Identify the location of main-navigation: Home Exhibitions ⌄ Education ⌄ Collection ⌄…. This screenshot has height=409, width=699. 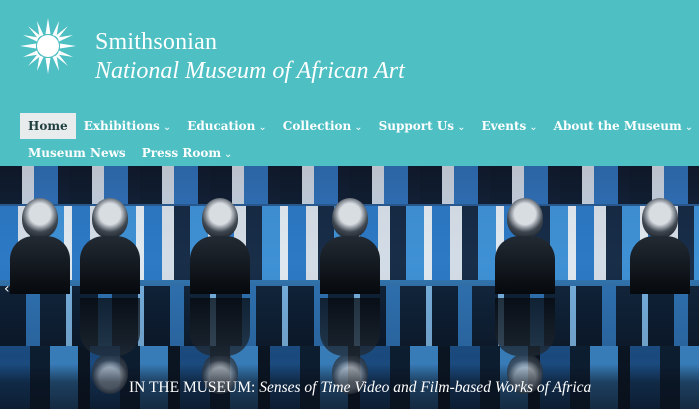
(349, 139).